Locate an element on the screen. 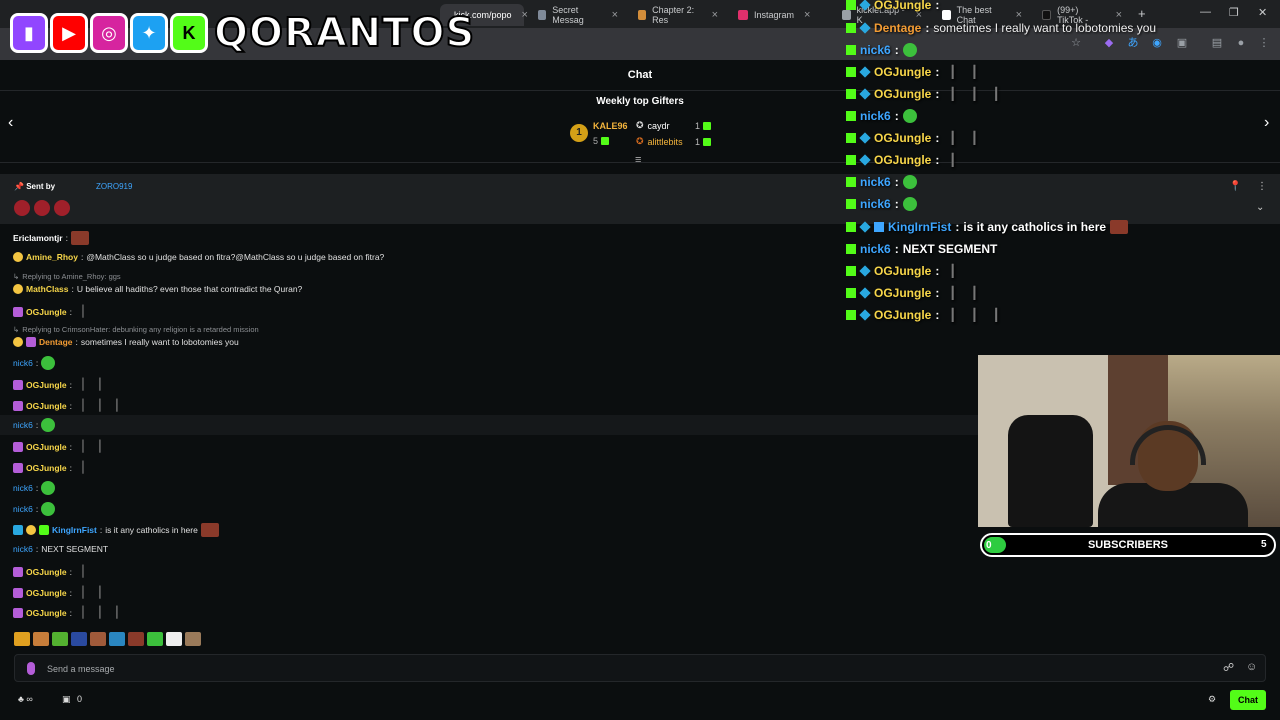  emote-100-icon is located at coordinates (22, 639).